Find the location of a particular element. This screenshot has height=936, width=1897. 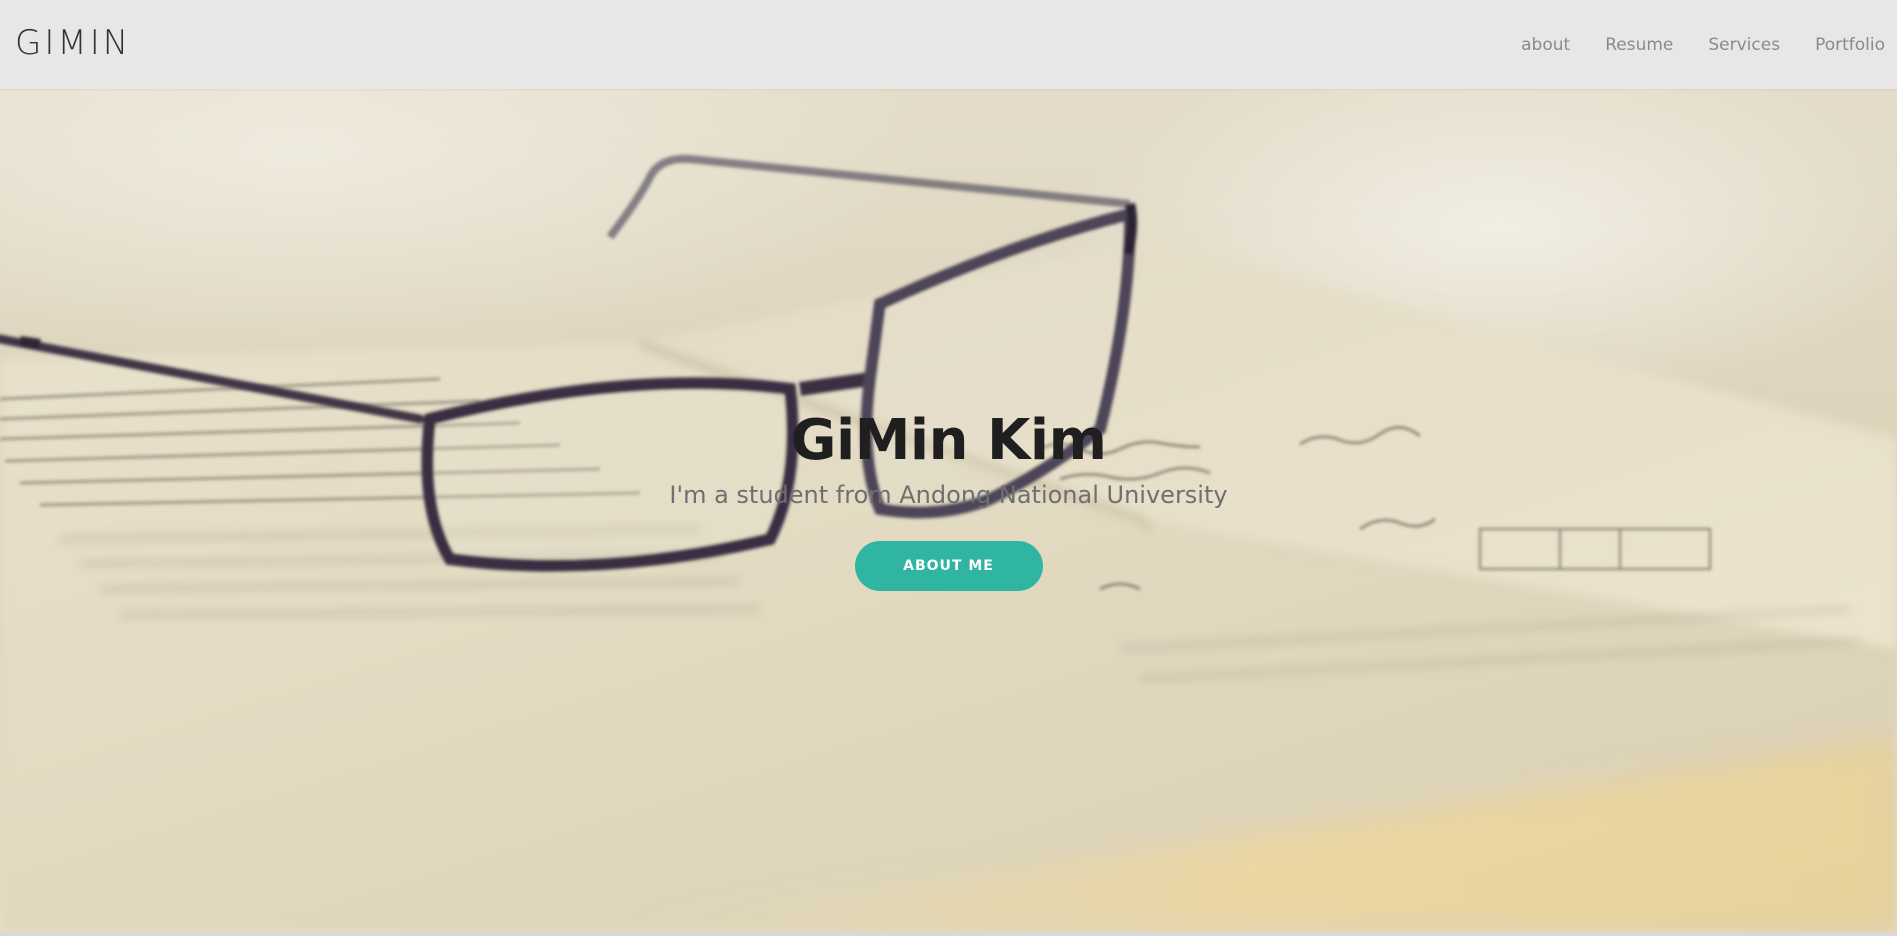

nav-item-services: Services is located at coordinates (1744, 45).